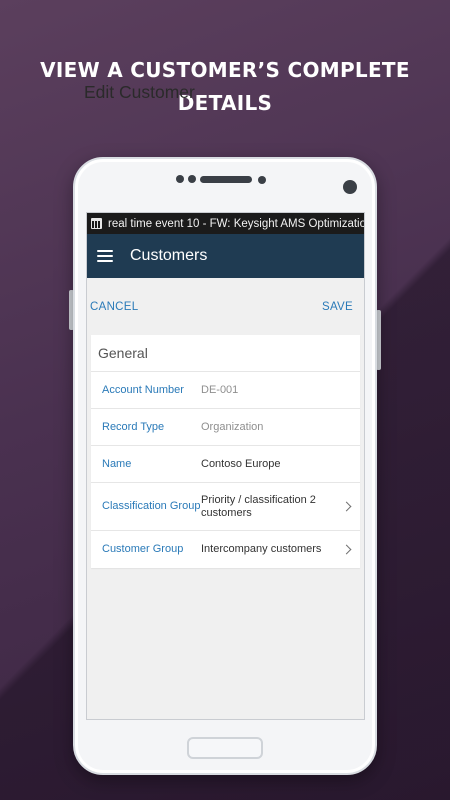 The image size is (450, 800). Describe the element at coordinates (225, 353) in the screenshot. I see `section-title: General` at that location.